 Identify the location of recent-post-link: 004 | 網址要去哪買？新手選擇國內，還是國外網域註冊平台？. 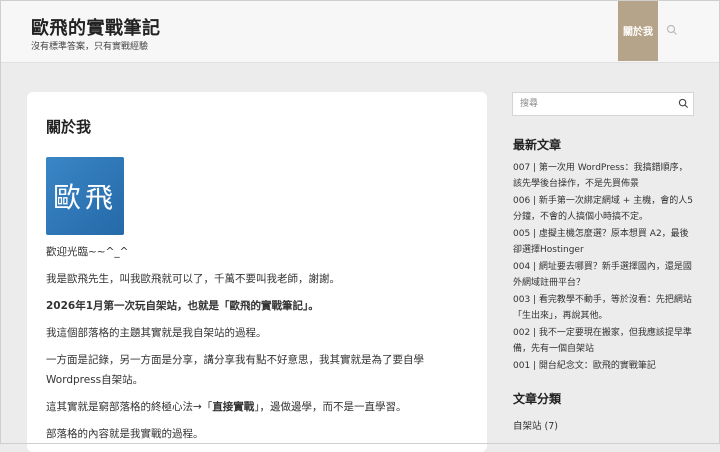
(604, 275).